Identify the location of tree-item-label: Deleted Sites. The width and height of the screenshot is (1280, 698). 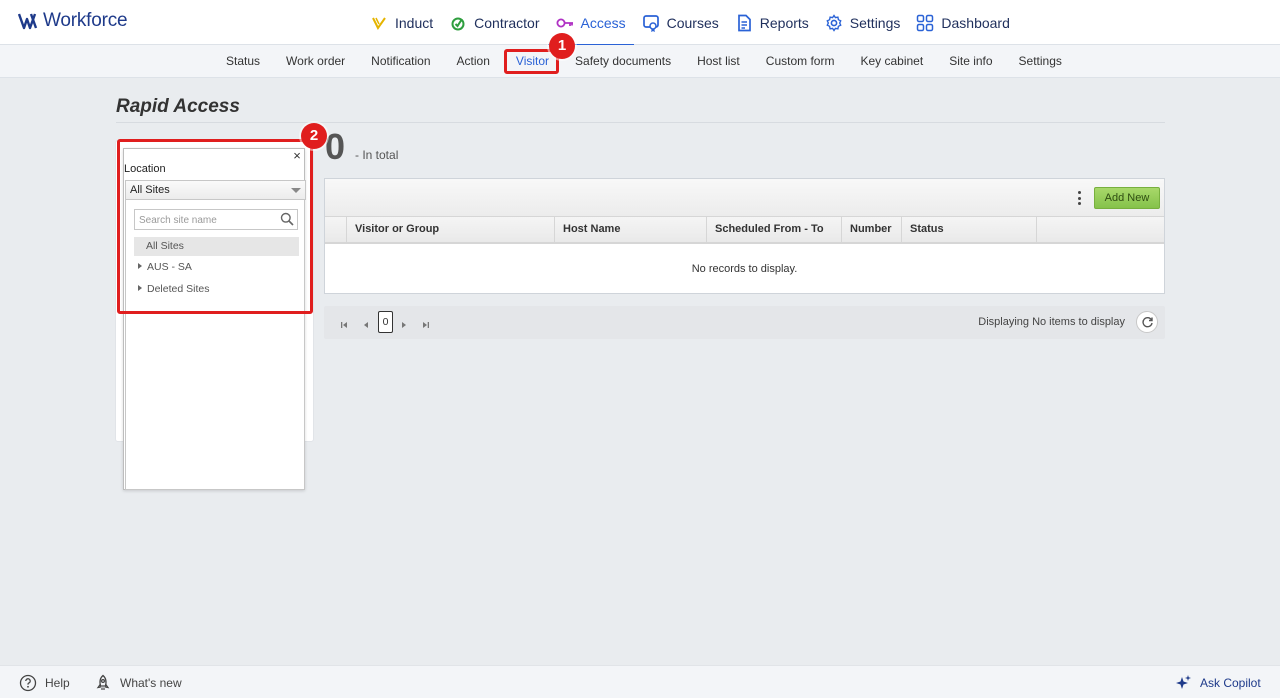
(178, 289).